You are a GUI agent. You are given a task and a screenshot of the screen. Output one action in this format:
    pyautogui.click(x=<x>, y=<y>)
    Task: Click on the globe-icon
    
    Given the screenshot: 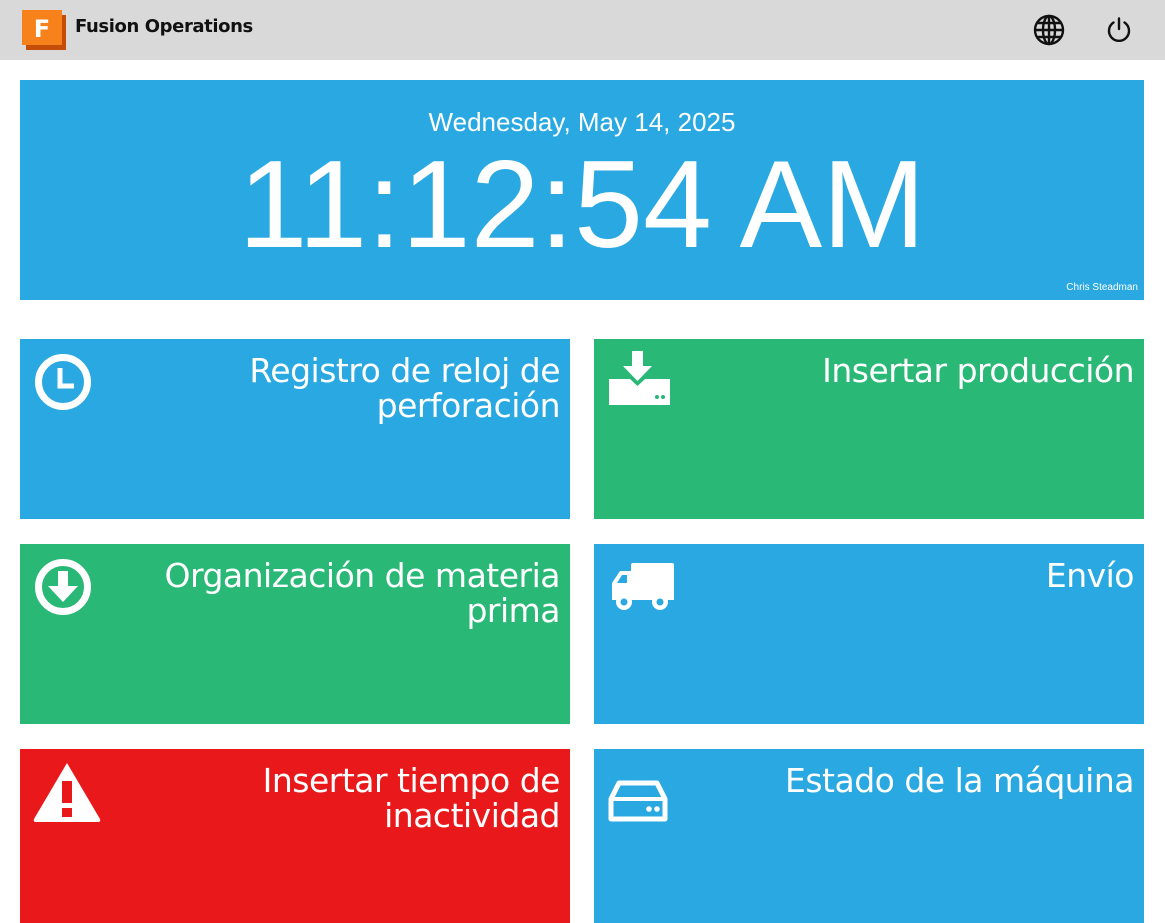 What is the action you would take?
    pyautogui.click(x=1049, y=30)
    